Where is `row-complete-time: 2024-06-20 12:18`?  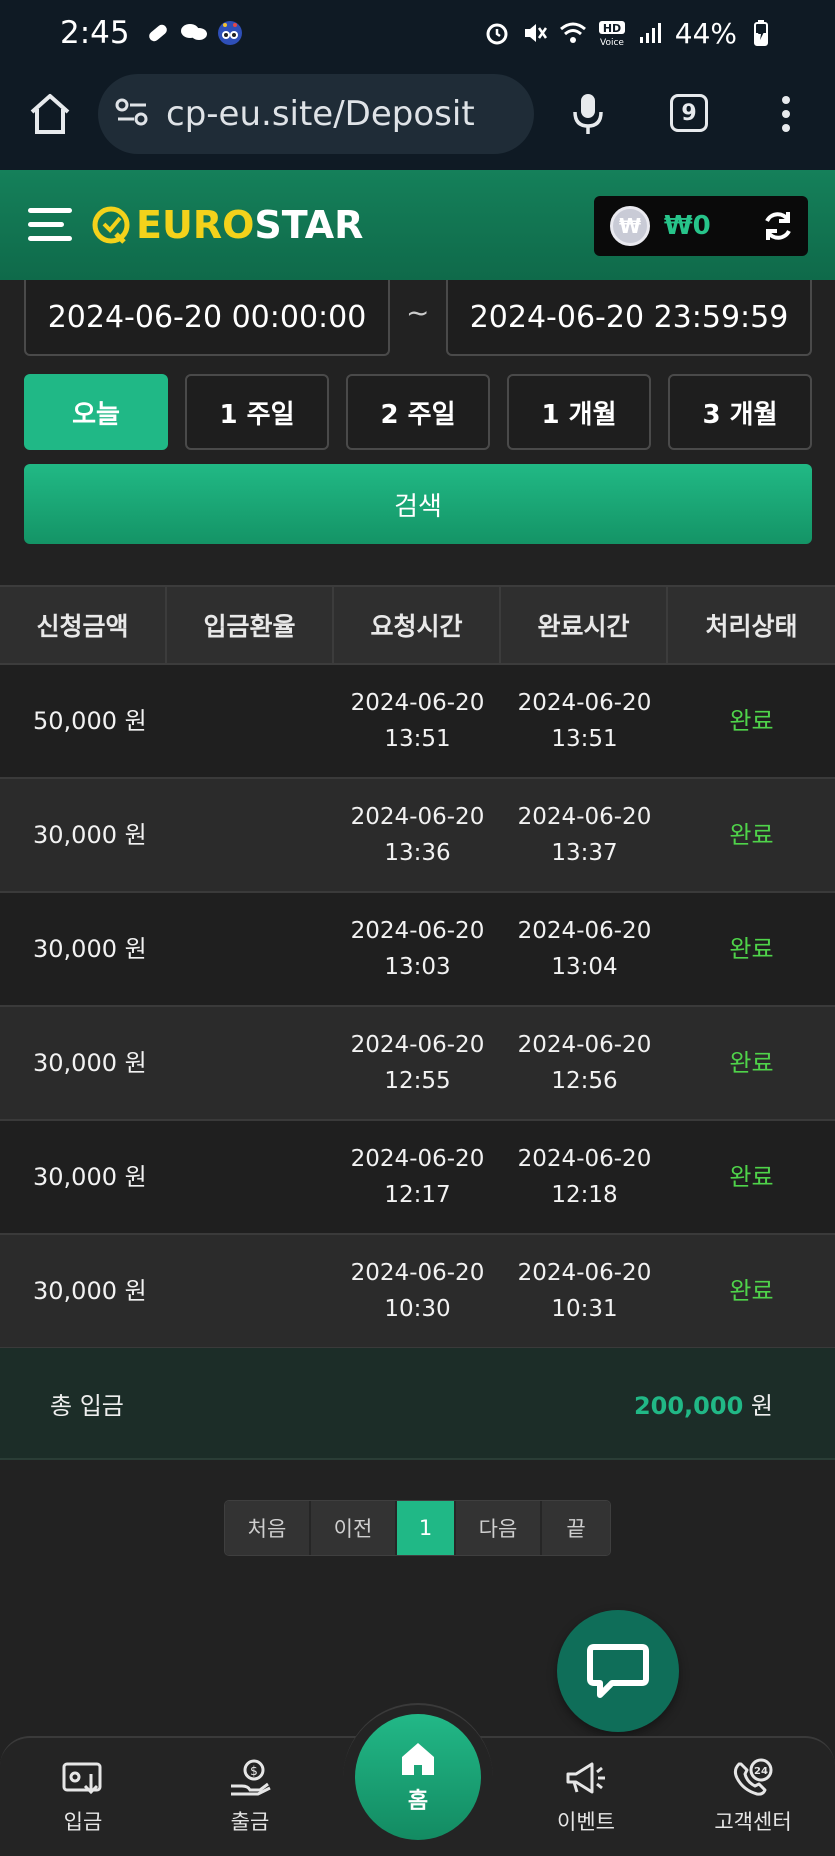
row-complete-time: 2024-06-20 12:18 is located at coordinates (584, 1177).